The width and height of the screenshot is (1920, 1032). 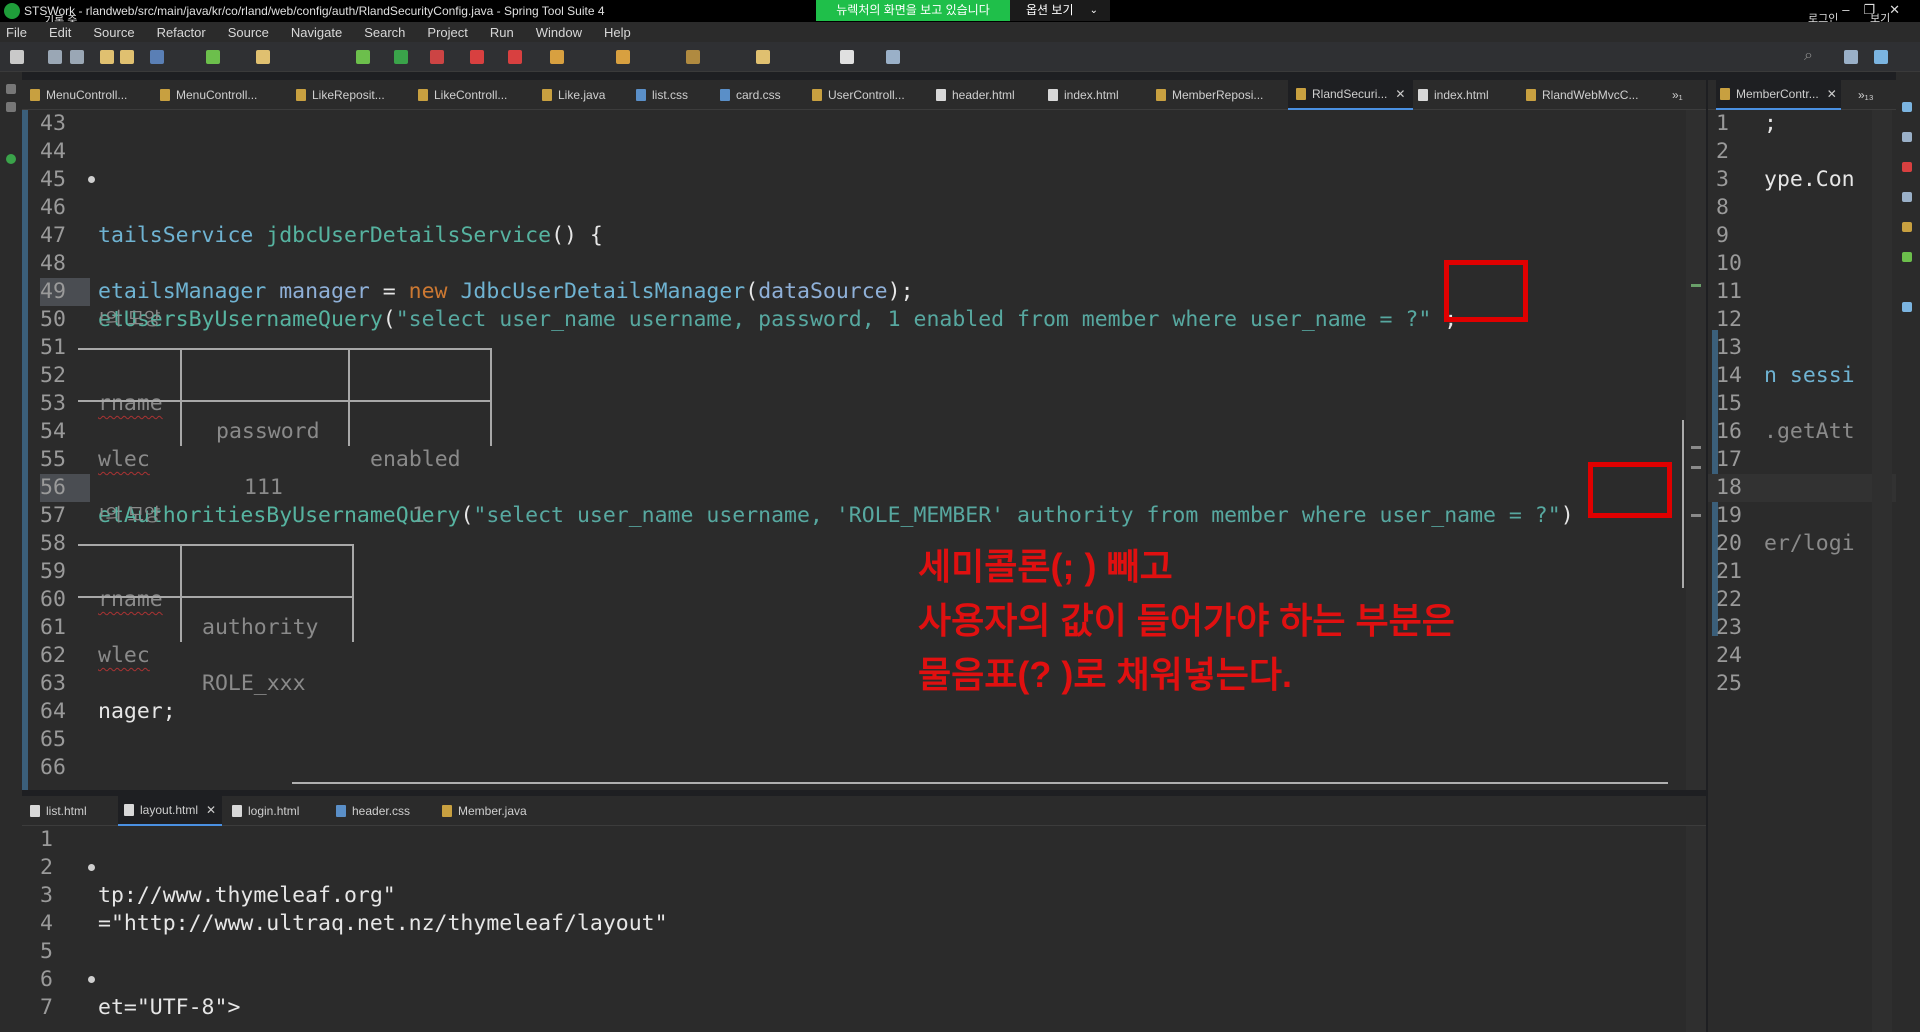 What do you see at coordinates (1093, 10) in the screenshot?
I see `chevron-down-icon: ⌄` at bounding box center [1093, 10].